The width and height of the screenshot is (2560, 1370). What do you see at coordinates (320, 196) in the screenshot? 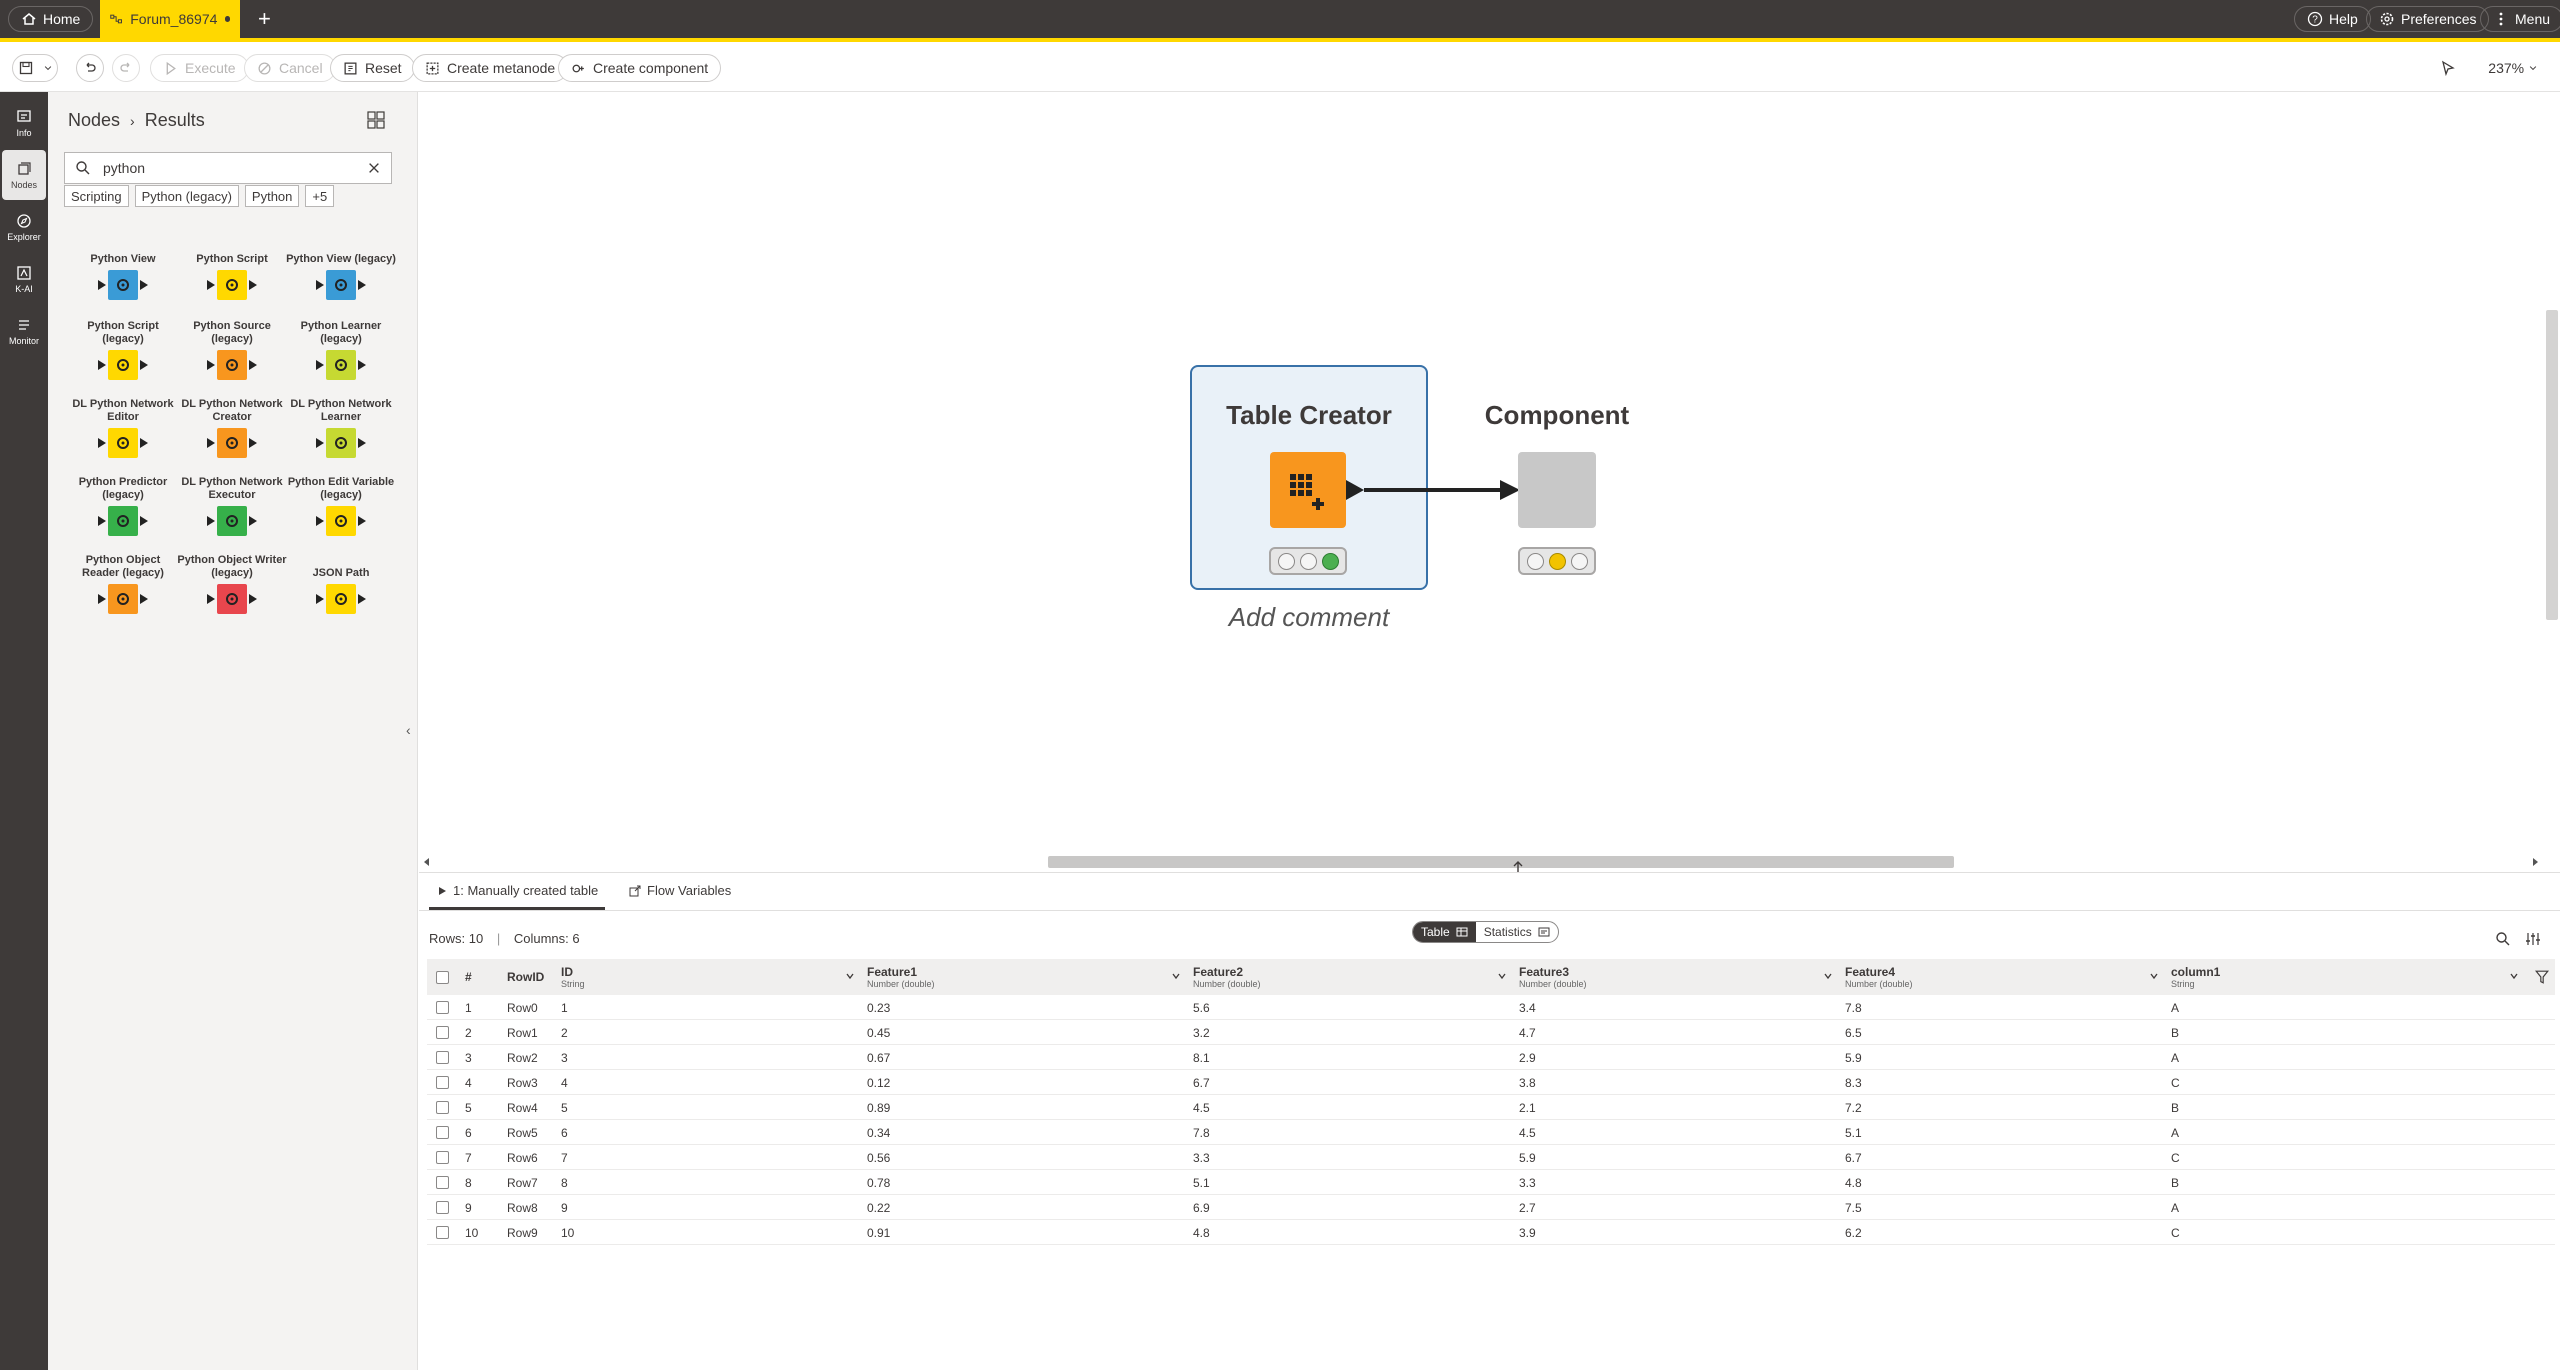
I see `tag-more: +5` at bounding box center [320, 196].